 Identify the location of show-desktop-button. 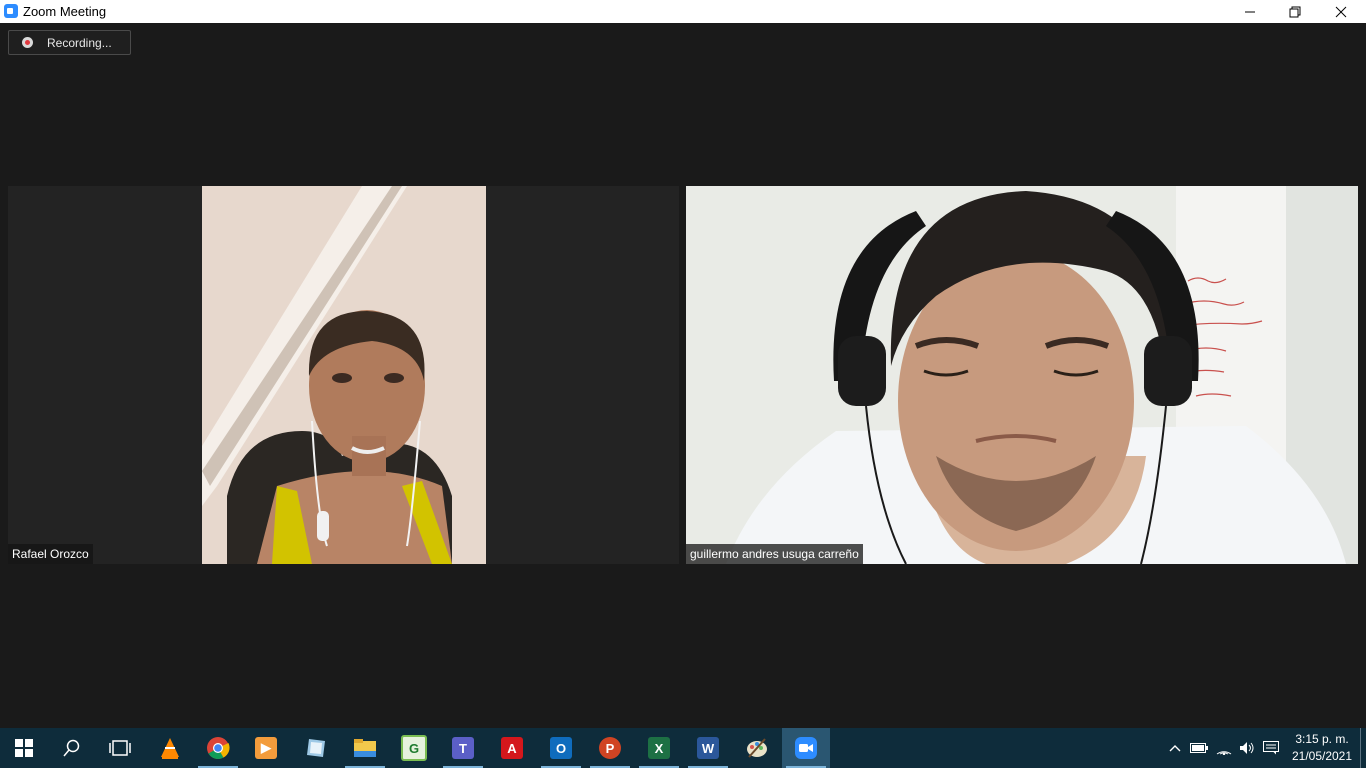
(1360, 748).